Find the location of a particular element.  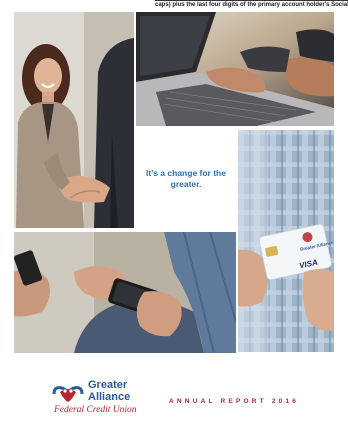

card-illustration: Greater Alliance VISA is located at coordinates (286, 241).